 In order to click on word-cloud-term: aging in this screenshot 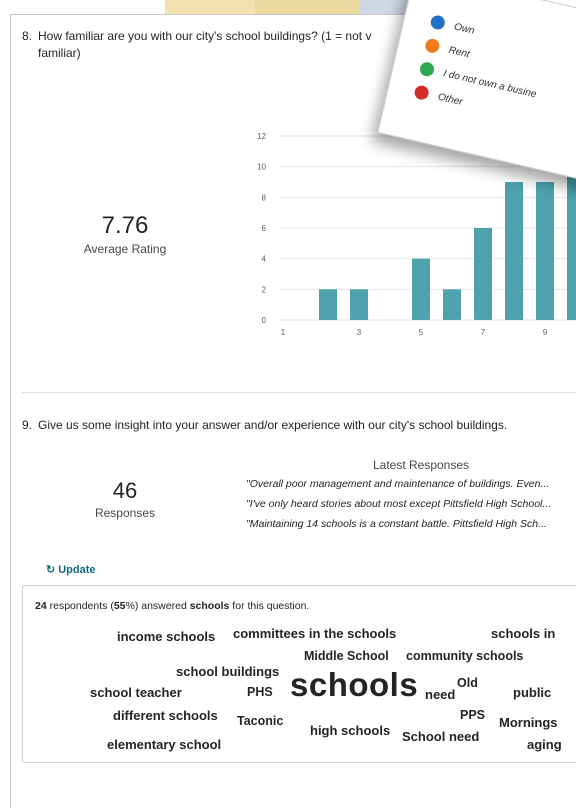, I will do `click(544, 744)`.